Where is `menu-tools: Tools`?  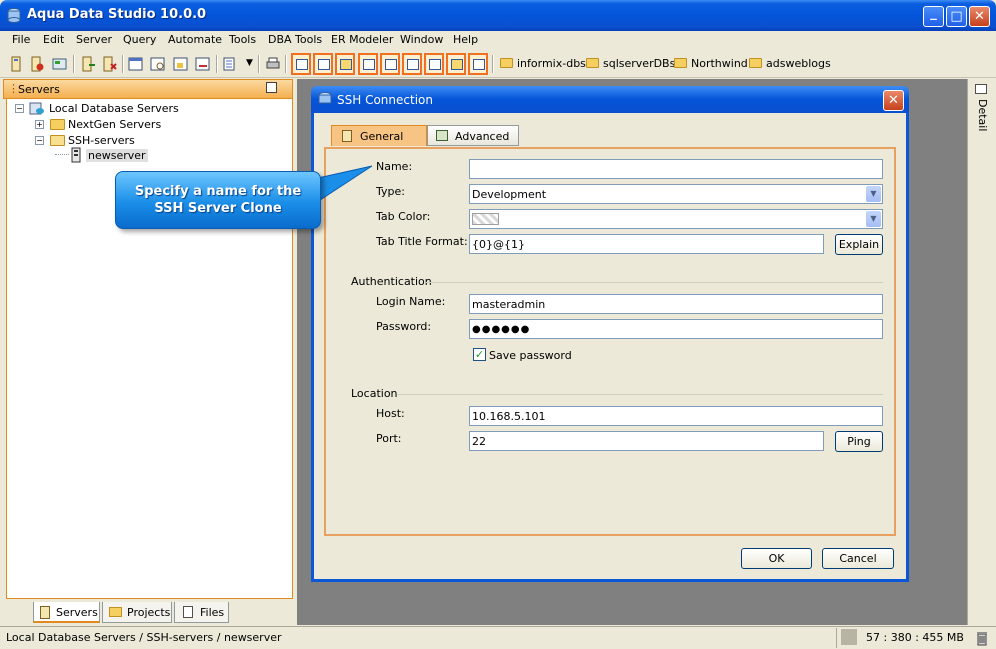 menu-tools: Tools is located at coordinates (242, 39).